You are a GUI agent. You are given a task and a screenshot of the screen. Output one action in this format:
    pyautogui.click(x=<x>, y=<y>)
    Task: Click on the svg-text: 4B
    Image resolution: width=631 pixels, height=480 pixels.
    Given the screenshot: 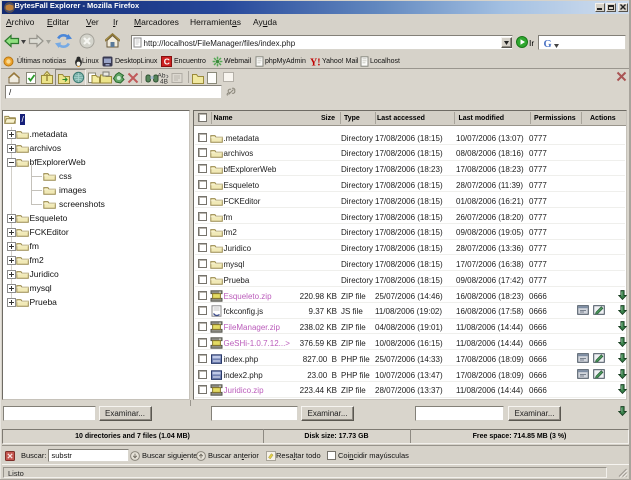 What is the action you would take?
    pyautogui.click(x=164, y=81)
    